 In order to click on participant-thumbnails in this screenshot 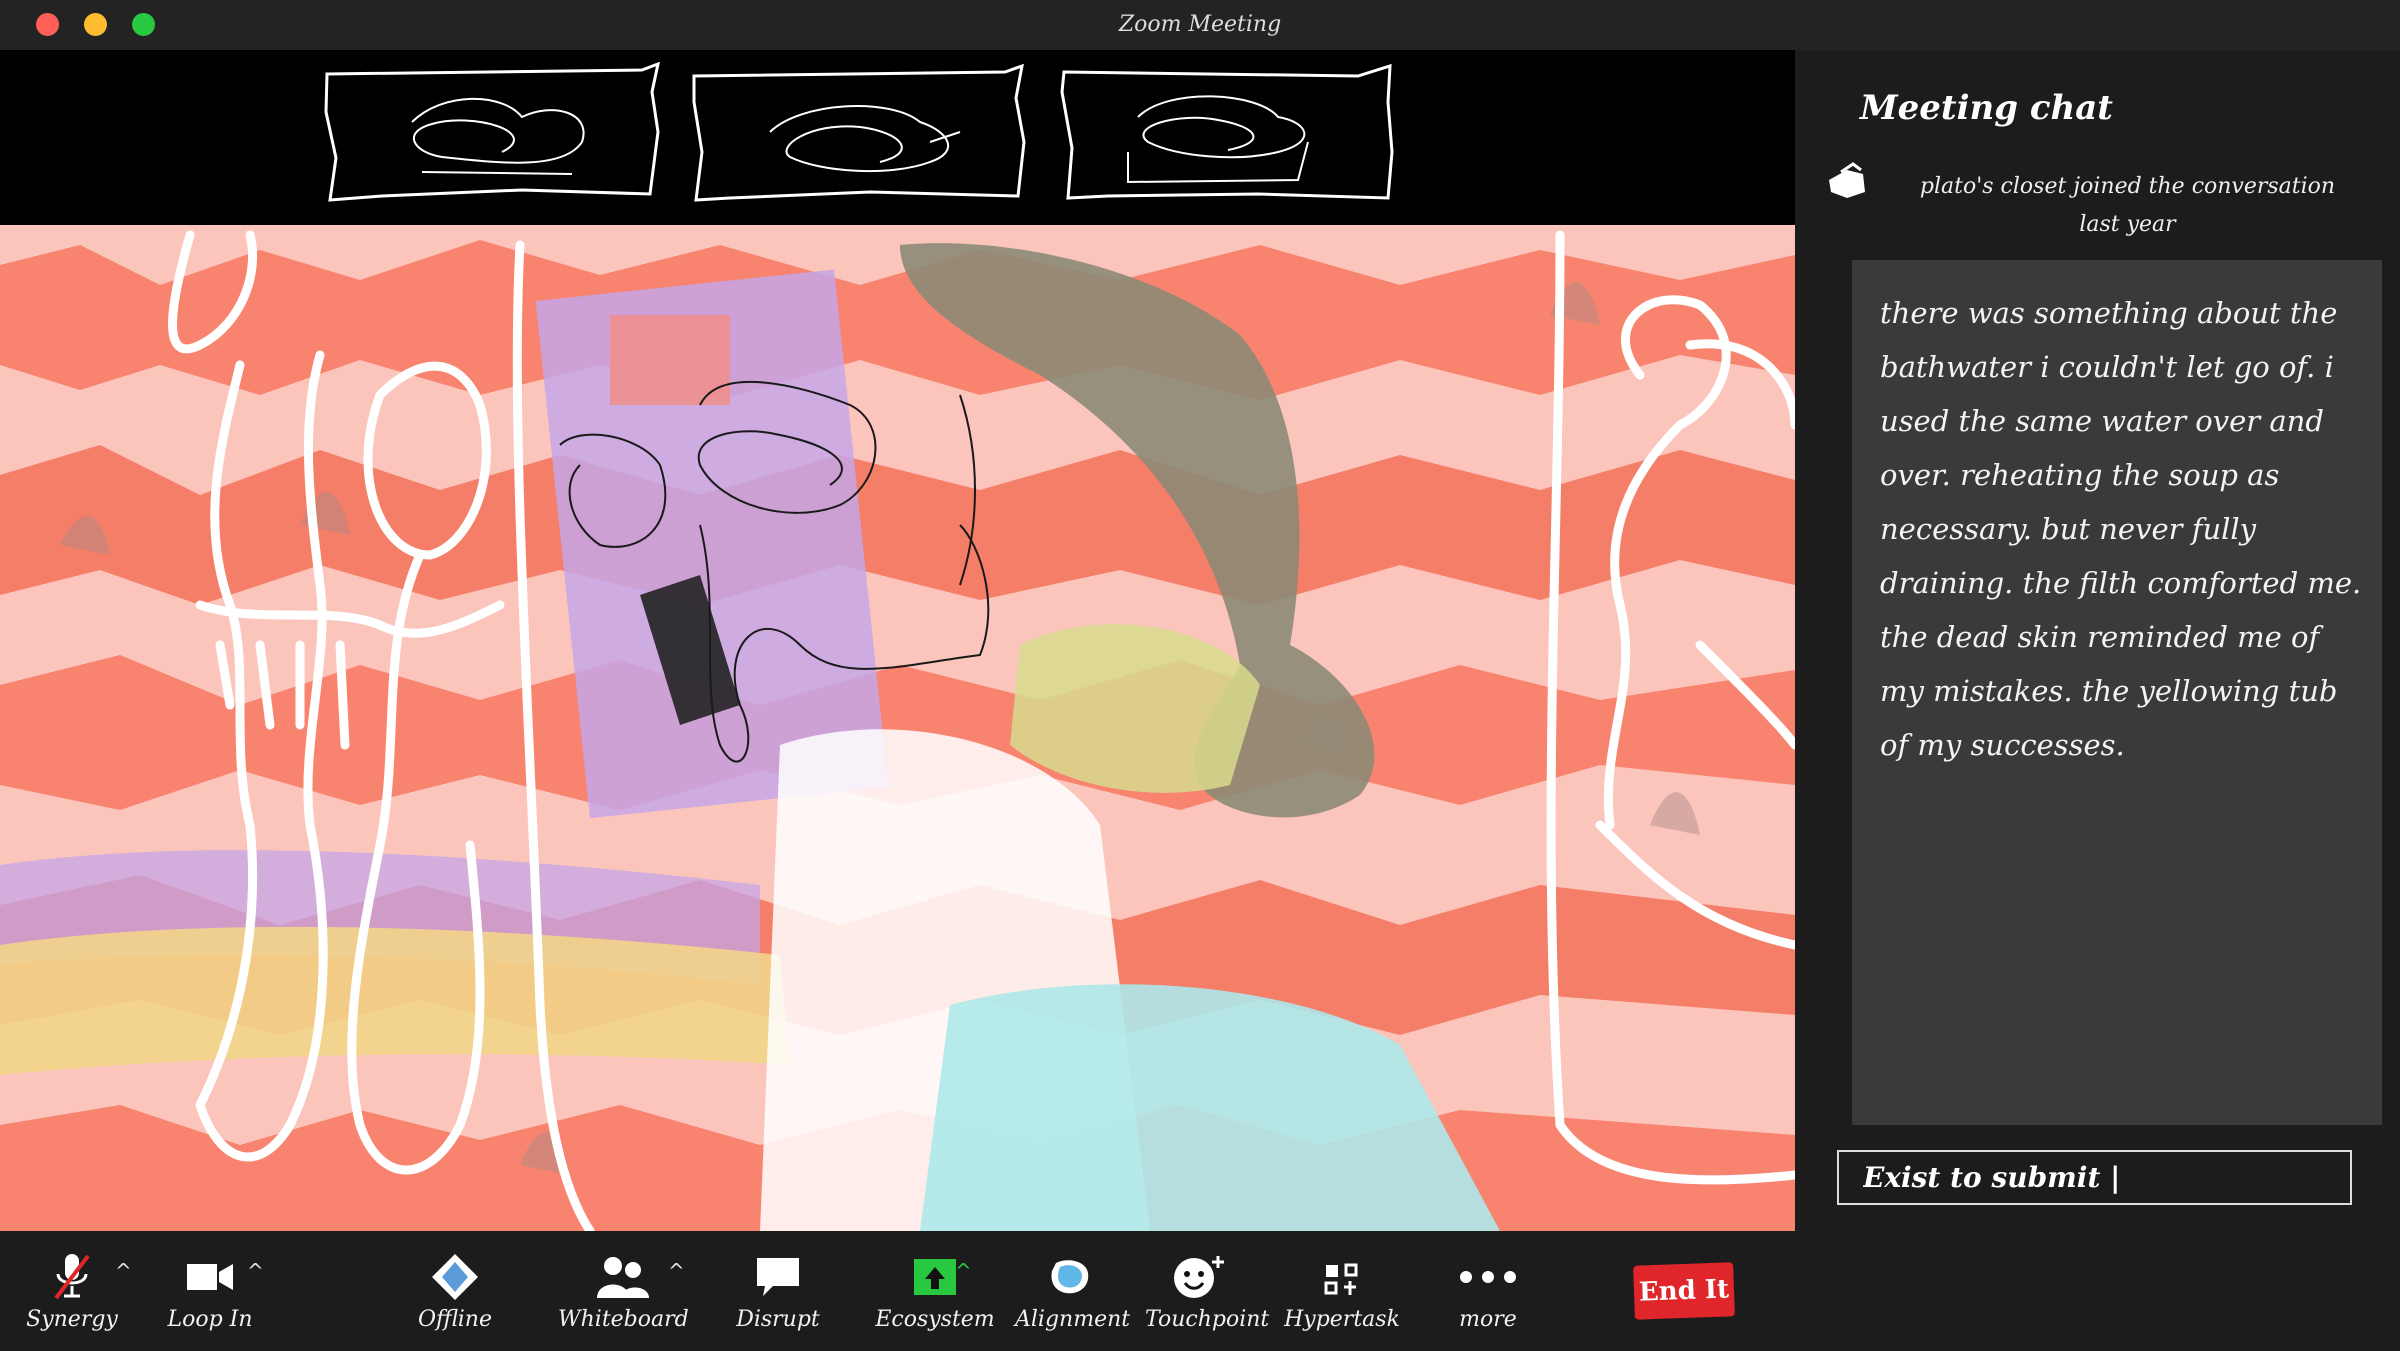, I will do `click(897, 137)`.